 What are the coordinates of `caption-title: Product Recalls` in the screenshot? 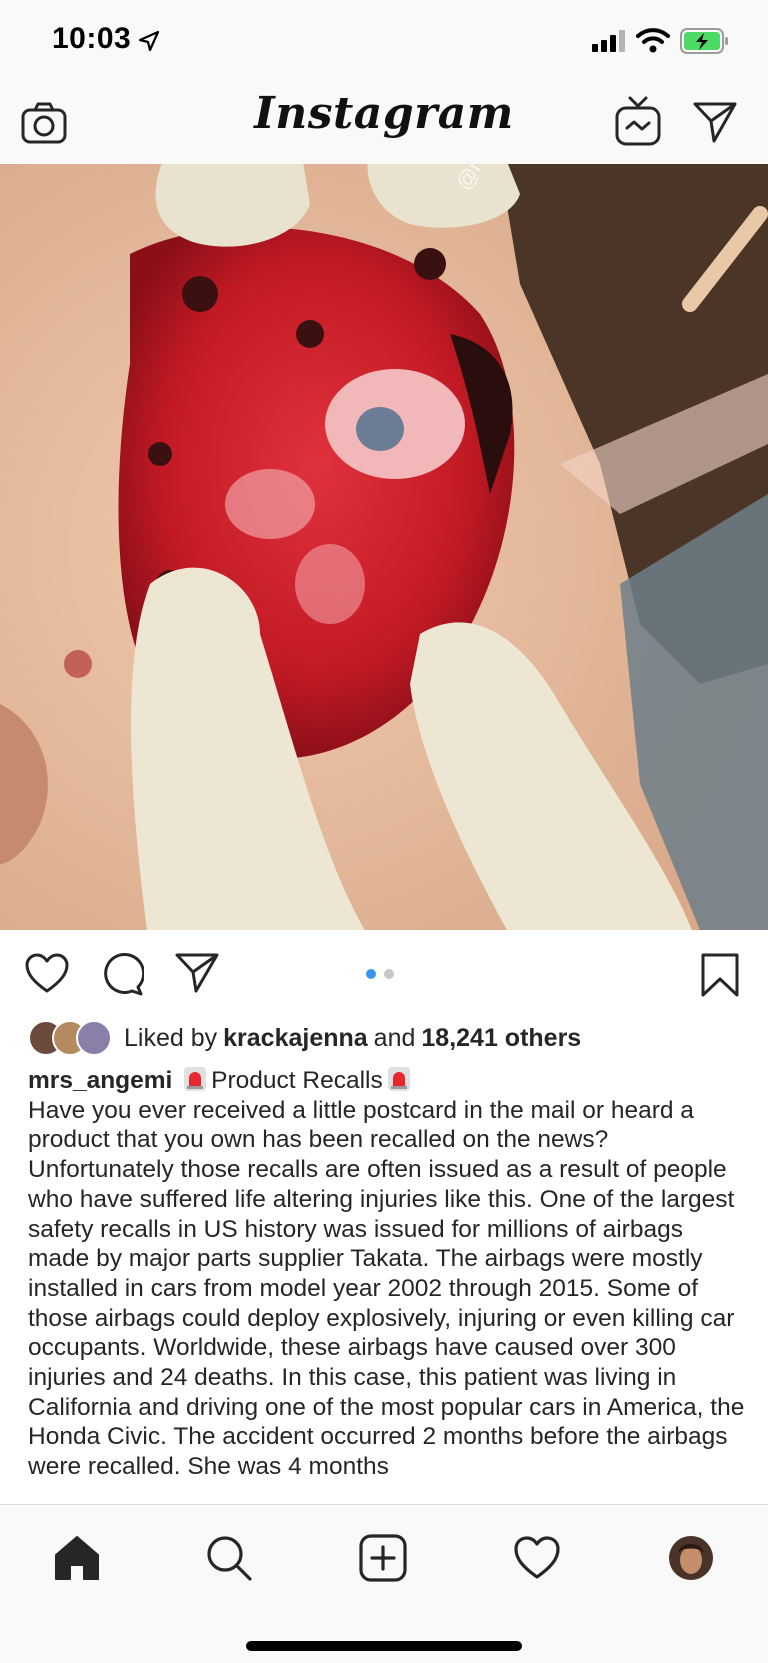 It's located at (297, 1080).